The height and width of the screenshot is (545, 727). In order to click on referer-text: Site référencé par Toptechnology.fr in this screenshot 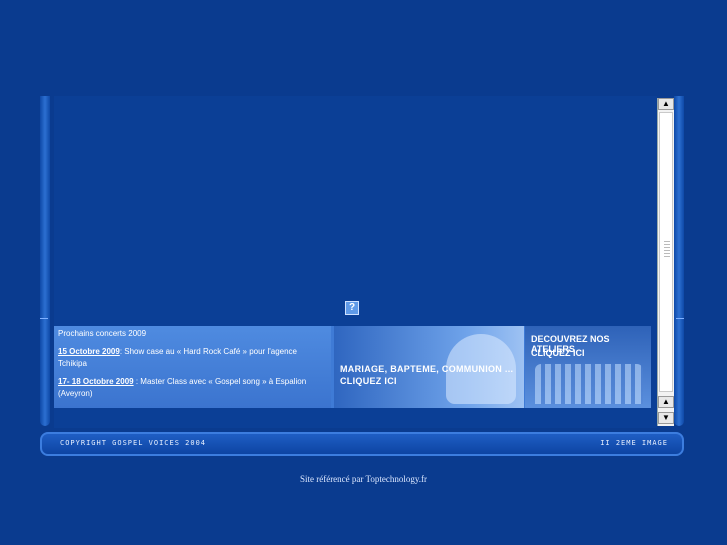, I will do `click(363, 479)`.